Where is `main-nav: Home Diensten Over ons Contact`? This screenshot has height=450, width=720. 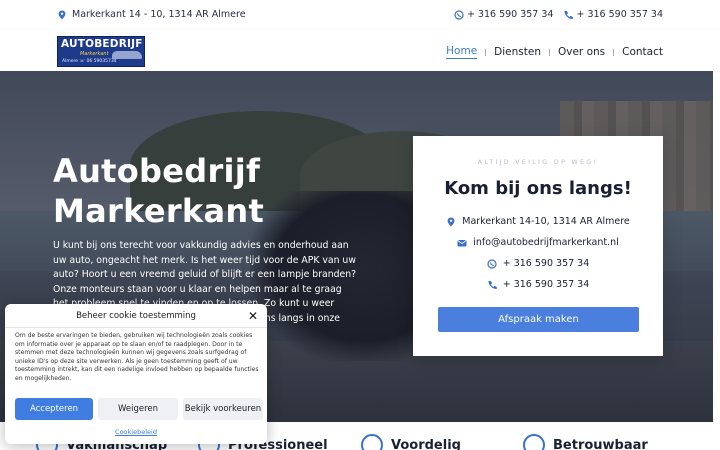
main-nav: Home Diensten Over ons Contact is located at coordinates (554, 52).